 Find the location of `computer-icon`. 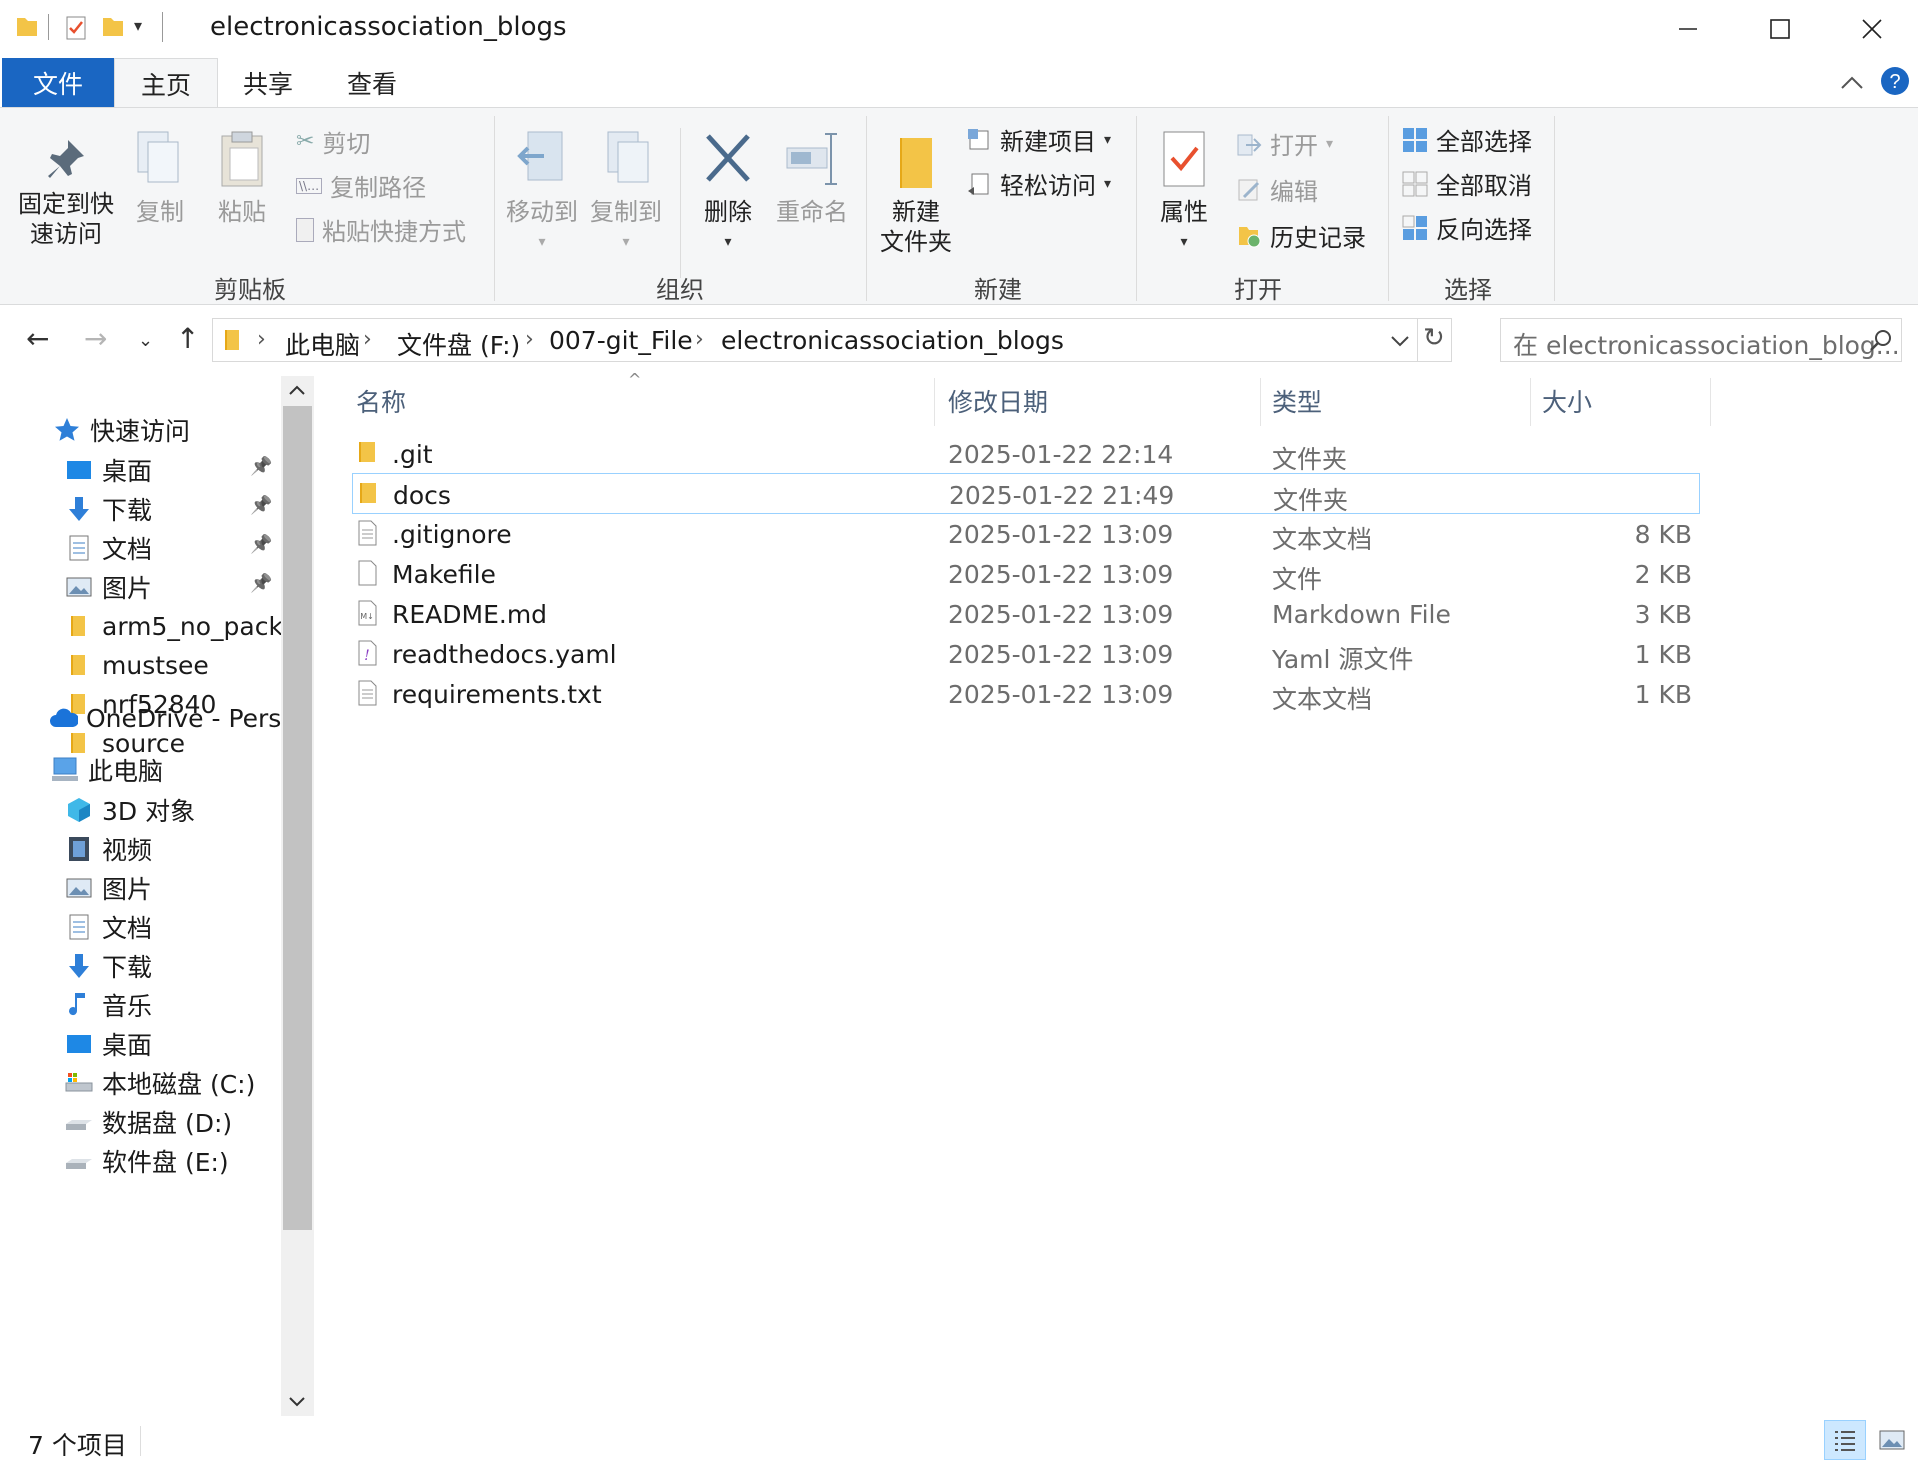

computer-icon is located at coordinates (65, 770).